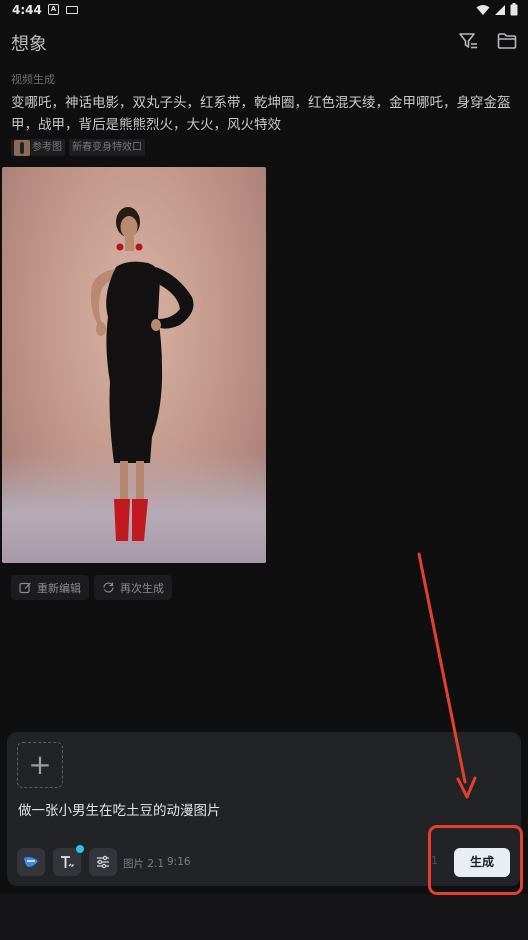  Describe the element at coordinates (40, 765) in the screenshot. I see `add-image-button: +` at that location.